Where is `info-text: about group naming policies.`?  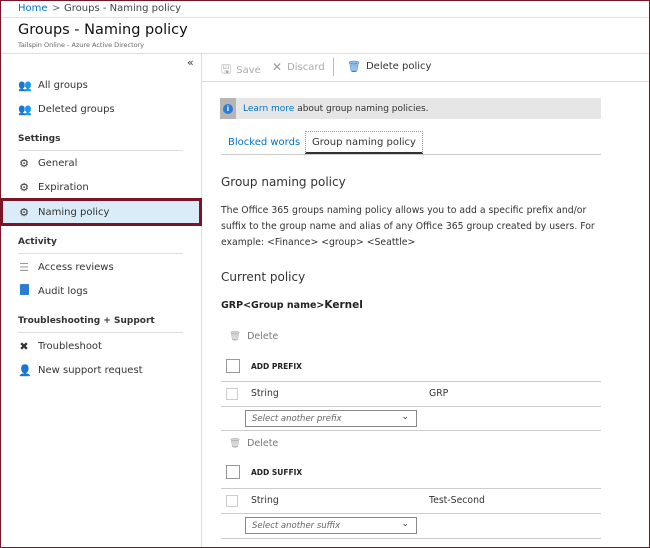 info-text: about group naming policies. is located at coordinates (361, 108).